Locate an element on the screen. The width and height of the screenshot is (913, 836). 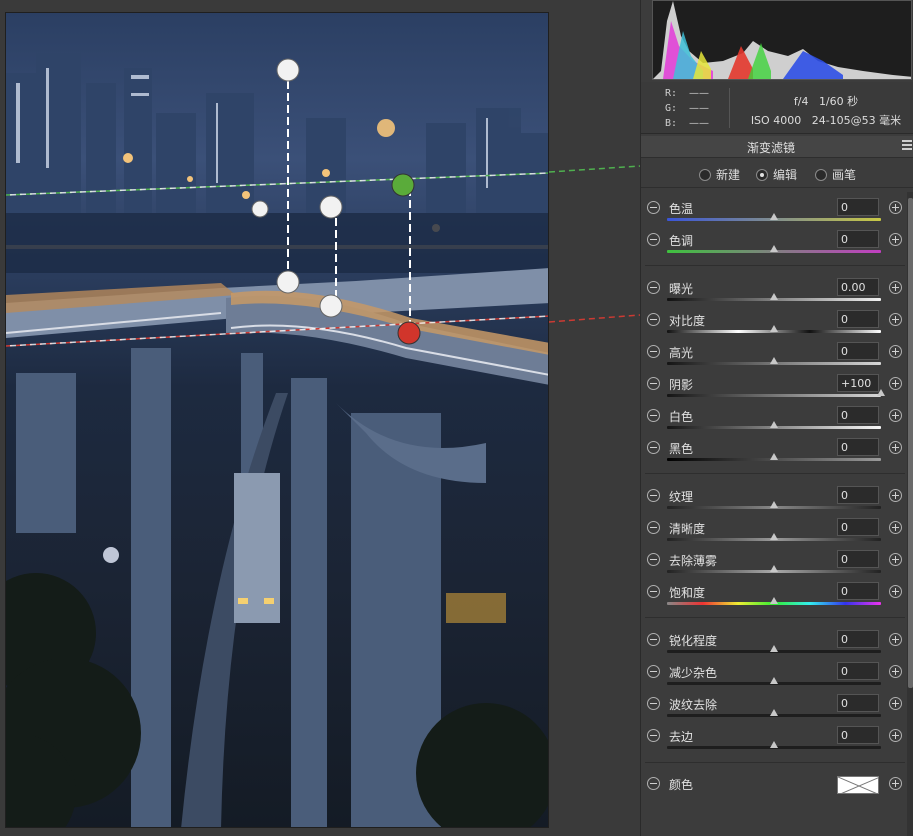
mode-brush: 画笔 is located at coordinates (835, 174).